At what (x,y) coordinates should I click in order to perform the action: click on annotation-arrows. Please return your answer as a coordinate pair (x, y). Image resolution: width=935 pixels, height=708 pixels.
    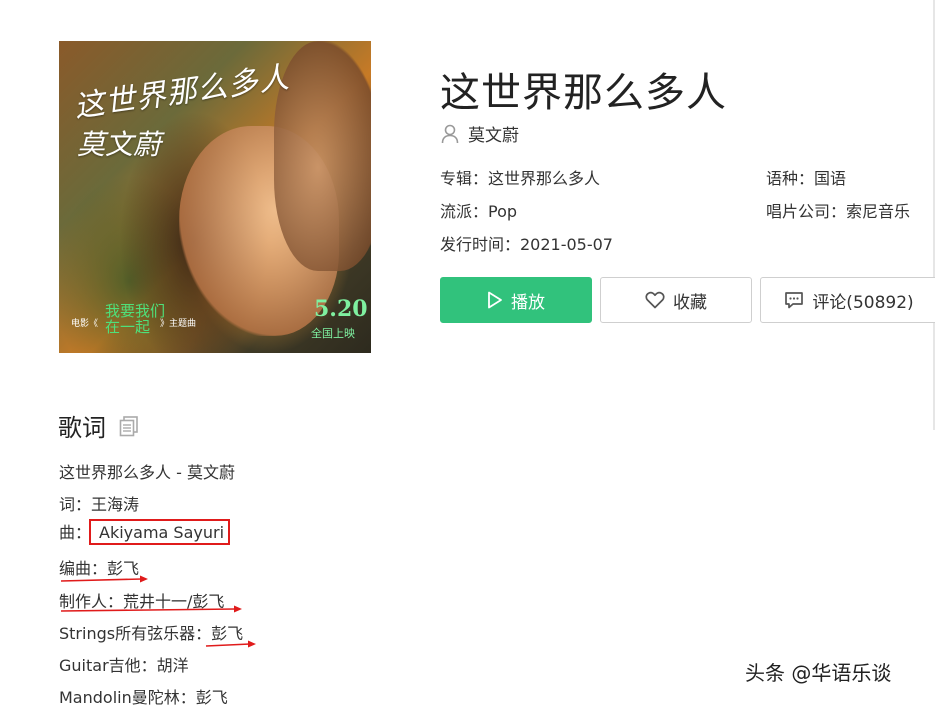
    Looking at the image, I should click on (158, 611).